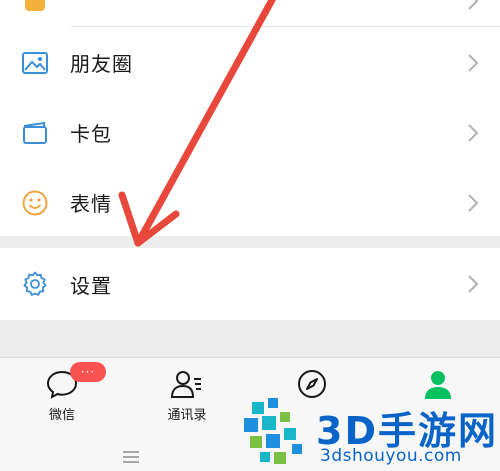 This screenshot has width=500, height=471. What do you see at coordinates (35, 133) in the screenshot?
I see `card-wallet-icon` at bounding box center [35, 133].